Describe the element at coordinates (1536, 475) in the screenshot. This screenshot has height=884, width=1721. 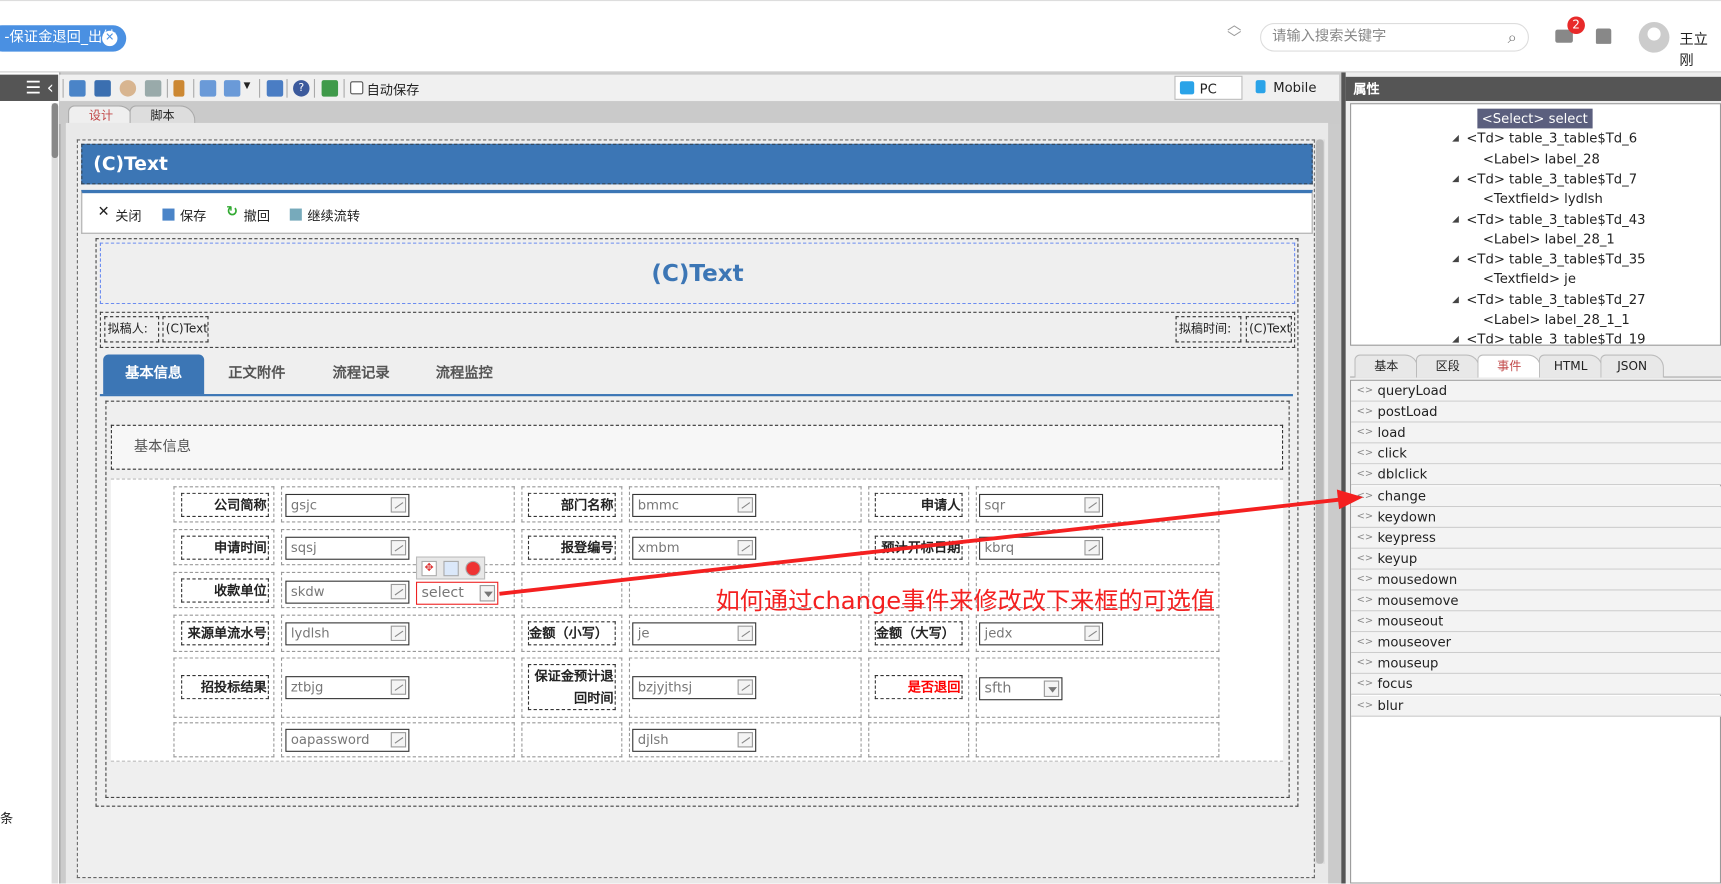
I see `event-item: <> dblclick` at that location.